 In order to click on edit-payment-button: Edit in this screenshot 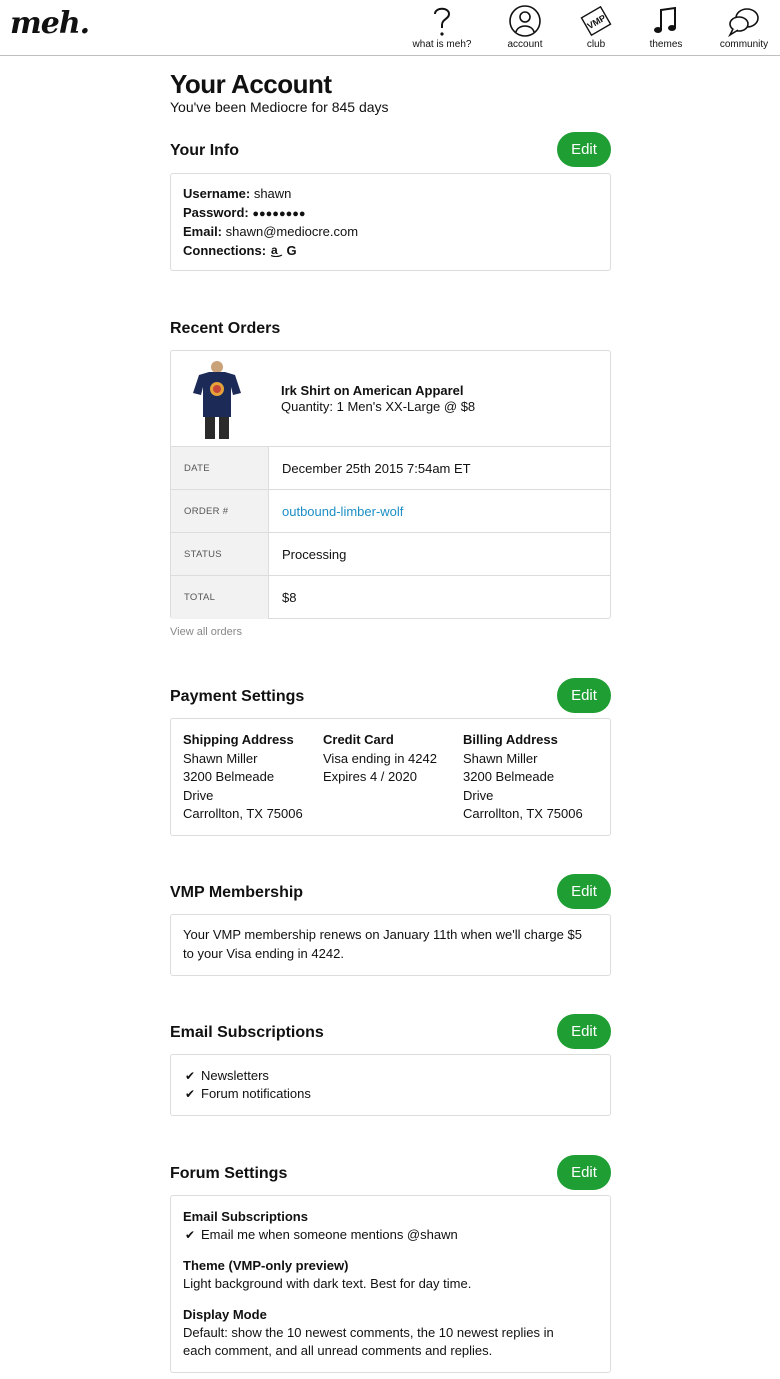, I will do `click(584, 695)`.